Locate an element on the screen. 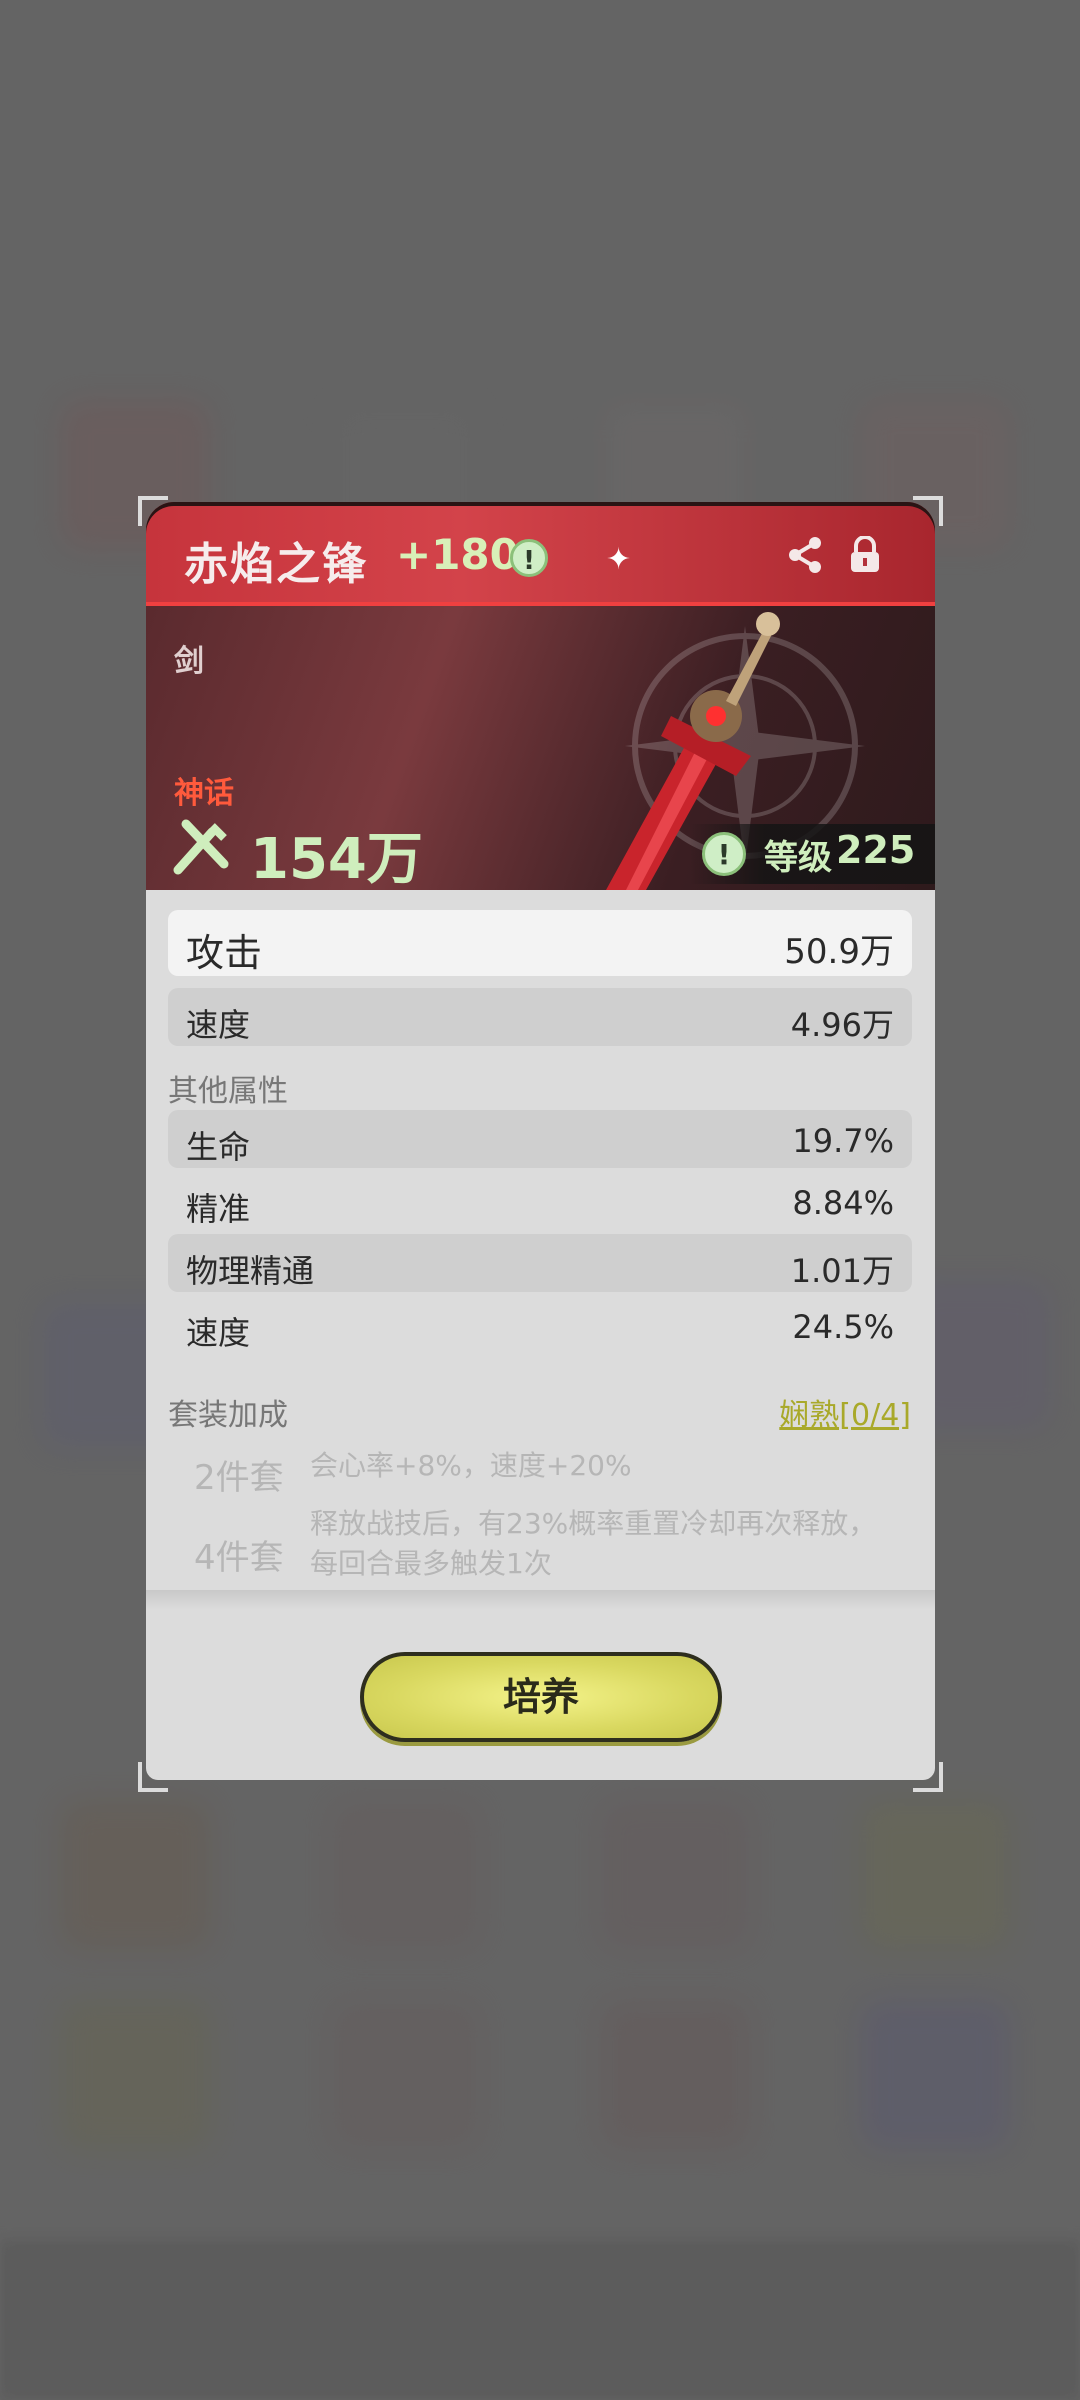 This screenshot has width=1080, height=2400. info-icon: ! is located at coordinates (529, 558).